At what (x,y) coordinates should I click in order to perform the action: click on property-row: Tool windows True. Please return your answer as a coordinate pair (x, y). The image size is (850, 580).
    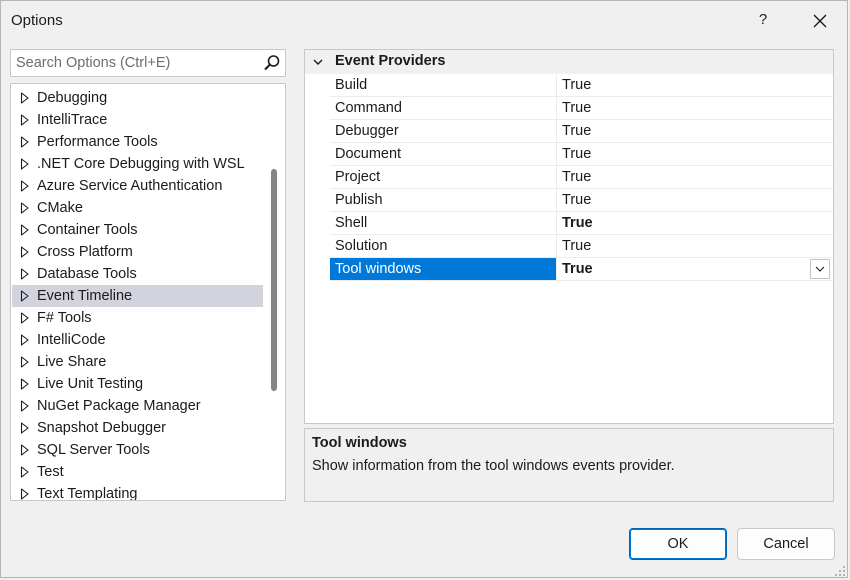
    Looking at the image, I should click on (581, 269).